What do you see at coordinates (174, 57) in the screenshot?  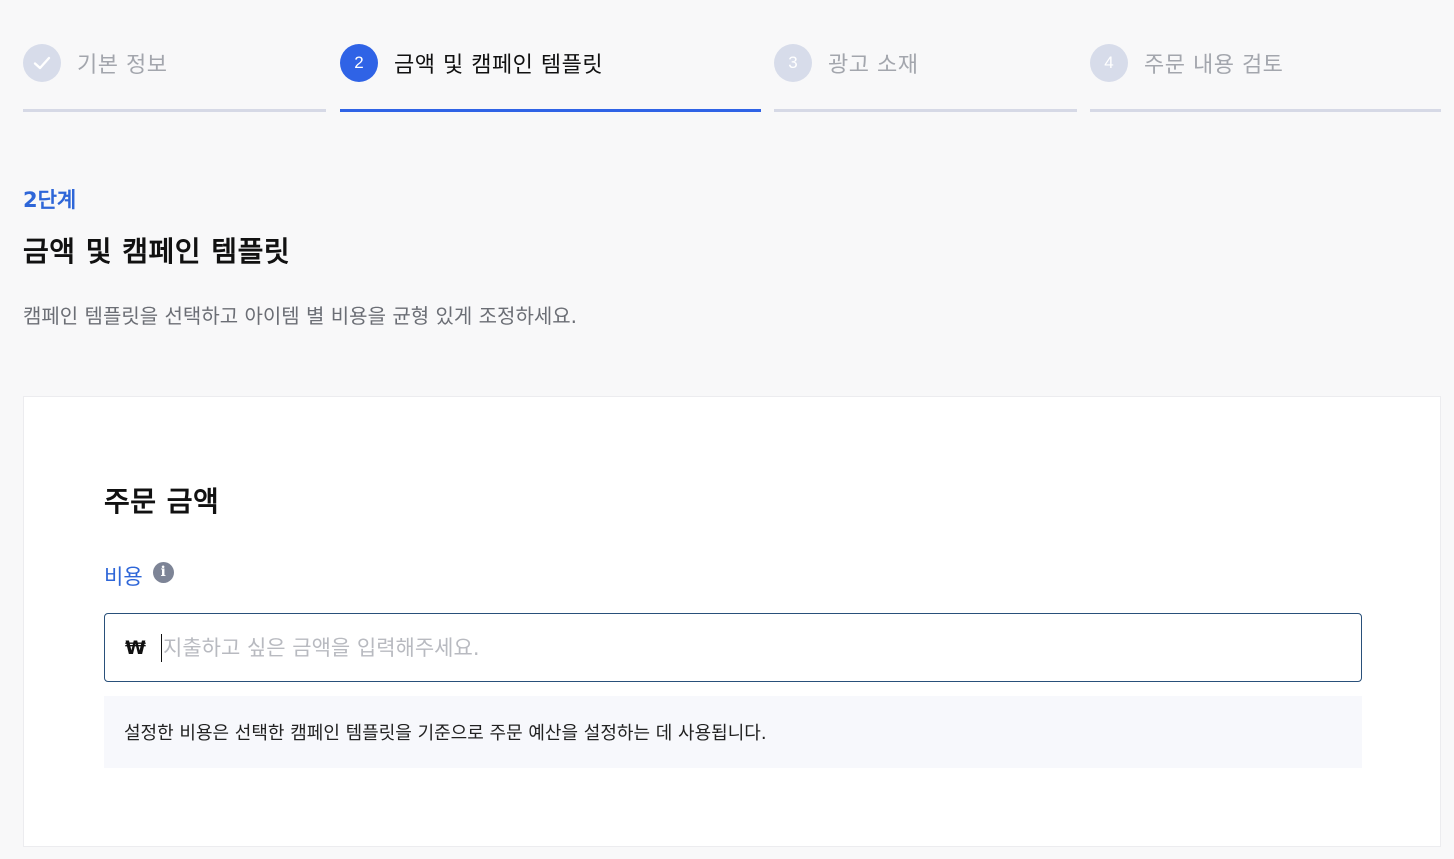 I see `step-basic-info: 기본 정보` at bounding box center [174, 57].